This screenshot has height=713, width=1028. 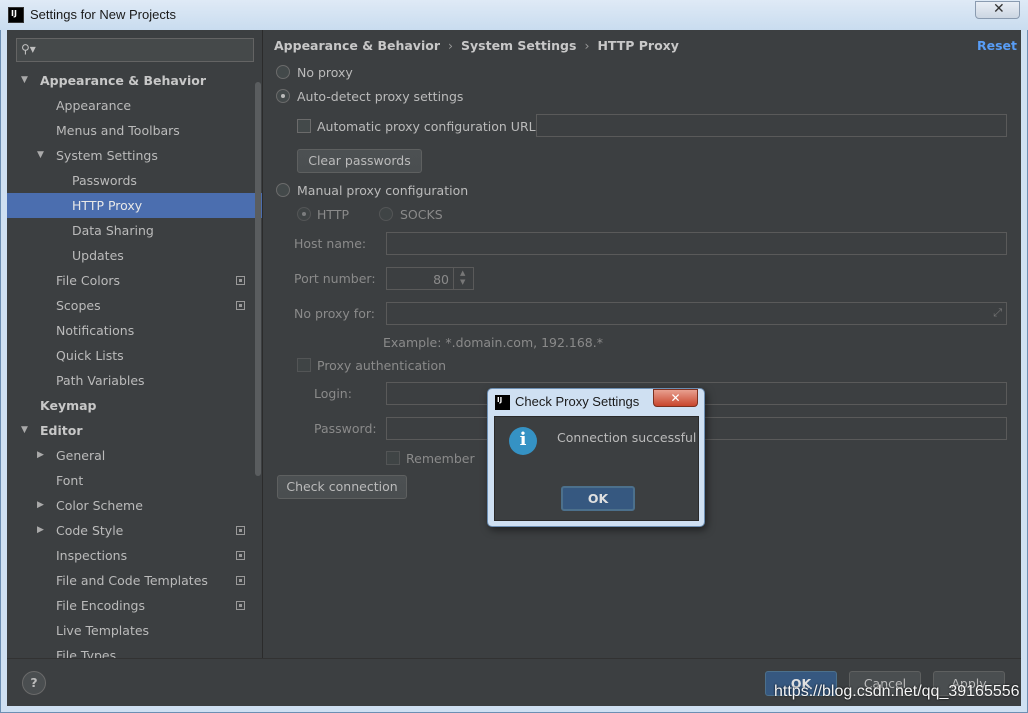 I want to click on sidebar-item-label: Menus and Toolbars, so click(x=118, y=130).